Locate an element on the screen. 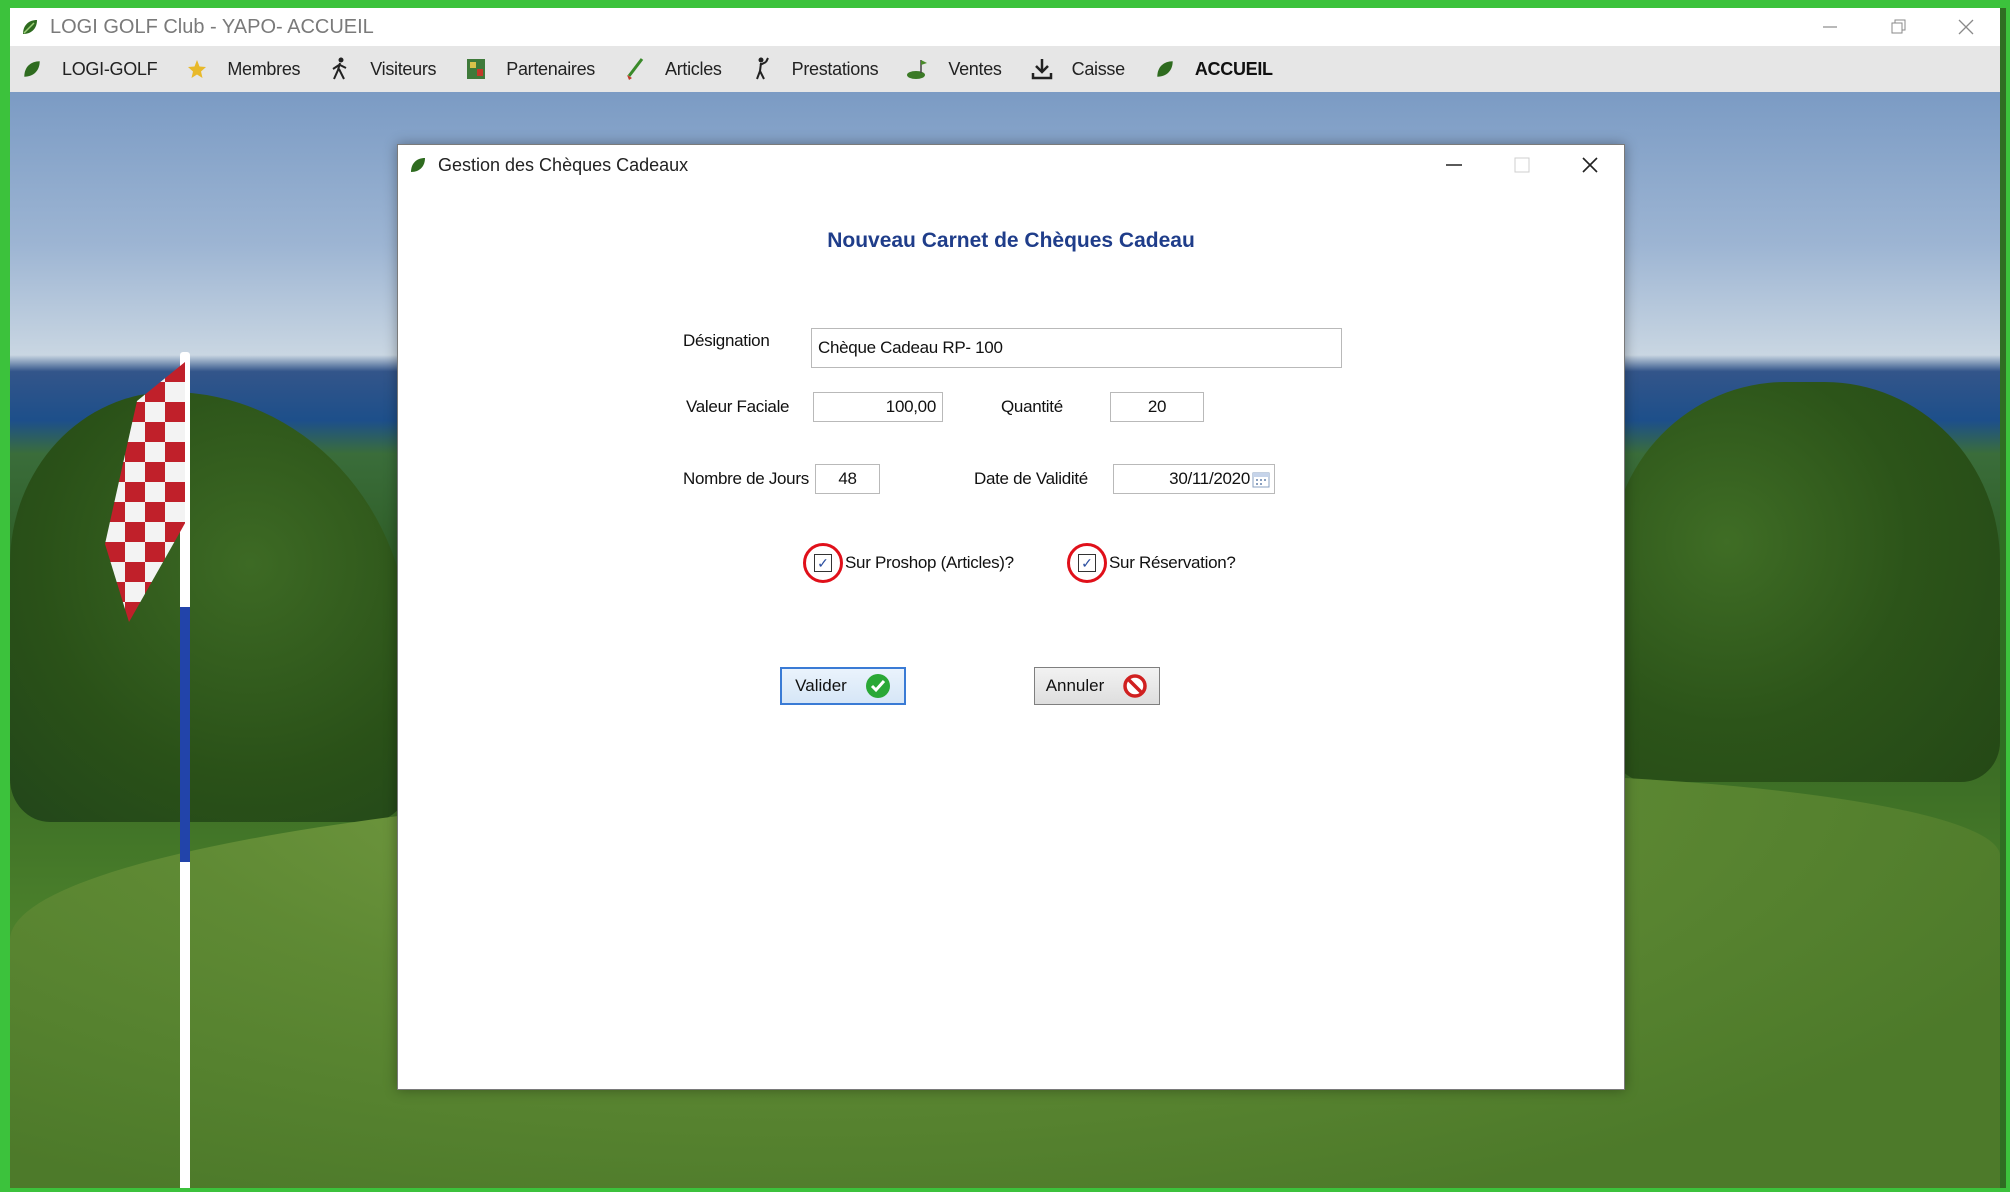  menu-item-label: Caisse is located at coordinates (1098, 68).